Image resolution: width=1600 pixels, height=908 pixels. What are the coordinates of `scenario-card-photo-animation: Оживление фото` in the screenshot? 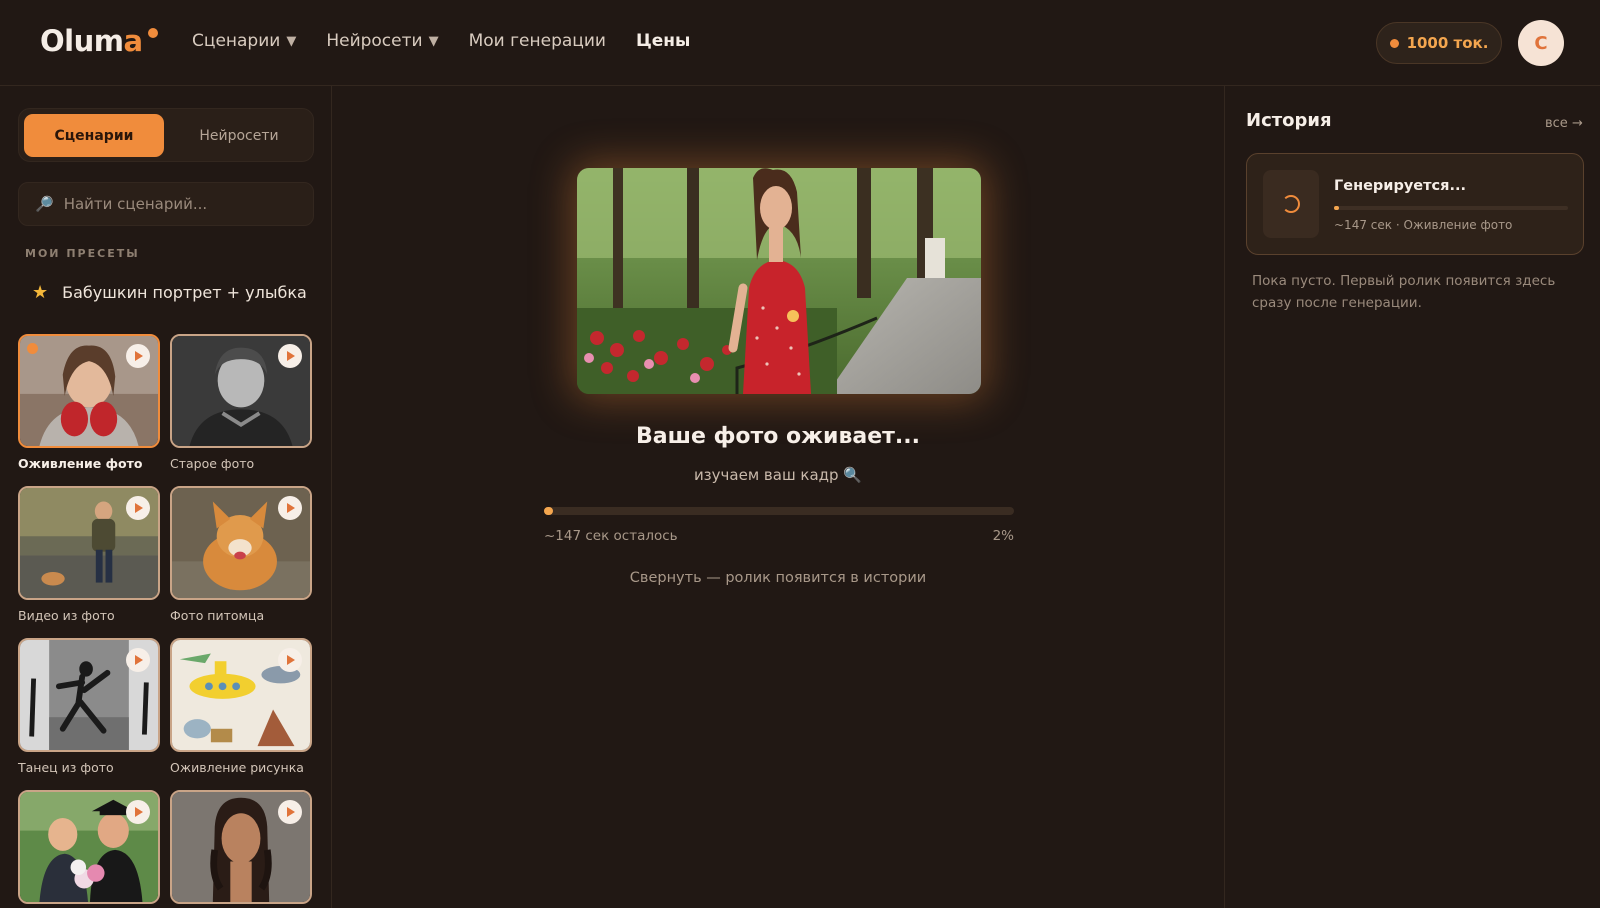 It's located at (89, 402).